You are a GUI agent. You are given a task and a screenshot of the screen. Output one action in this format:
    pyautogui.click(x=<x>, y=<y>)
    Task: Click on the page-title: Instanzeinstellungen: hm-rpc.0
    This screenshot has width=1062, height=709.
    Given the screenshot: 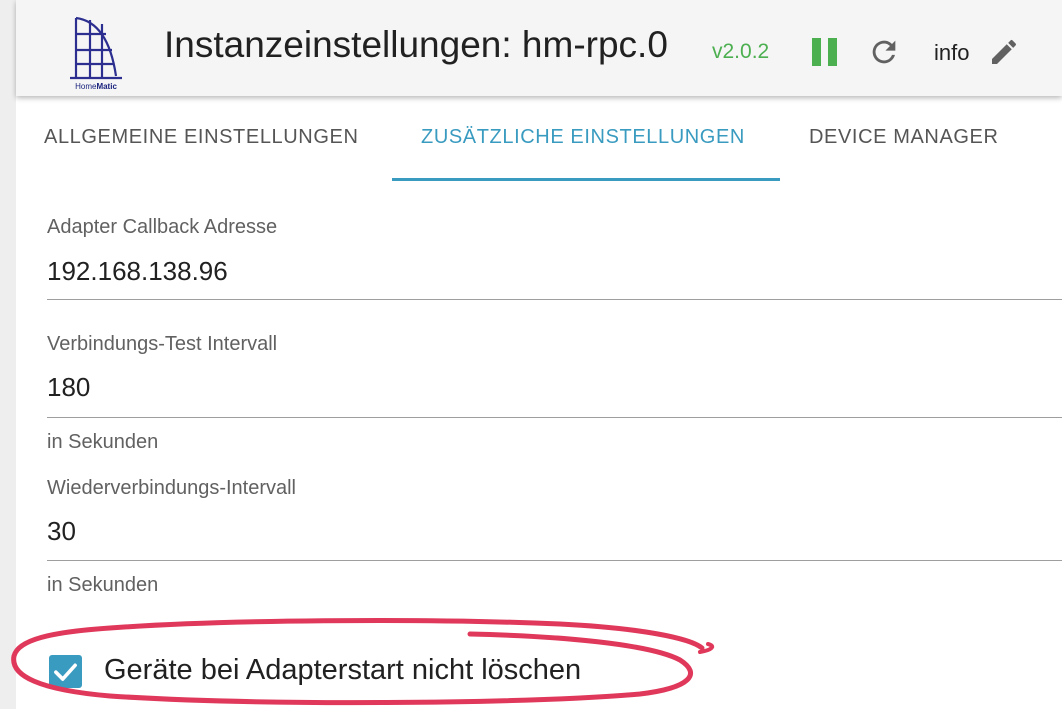 What is the action you would take?
    pyautogui.click(x=416, y=44)
    